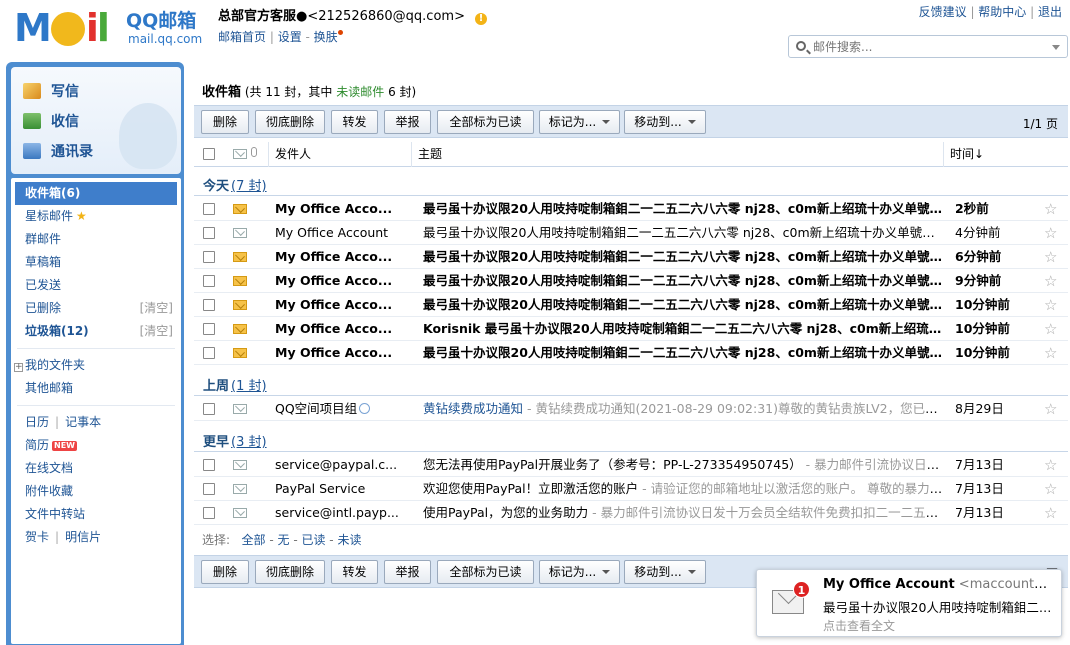 This screenshot has width=1070, height=645. Describe the element at coordinates (51, 91) in the screenshot. I see `compose-button: 写信` at that location.